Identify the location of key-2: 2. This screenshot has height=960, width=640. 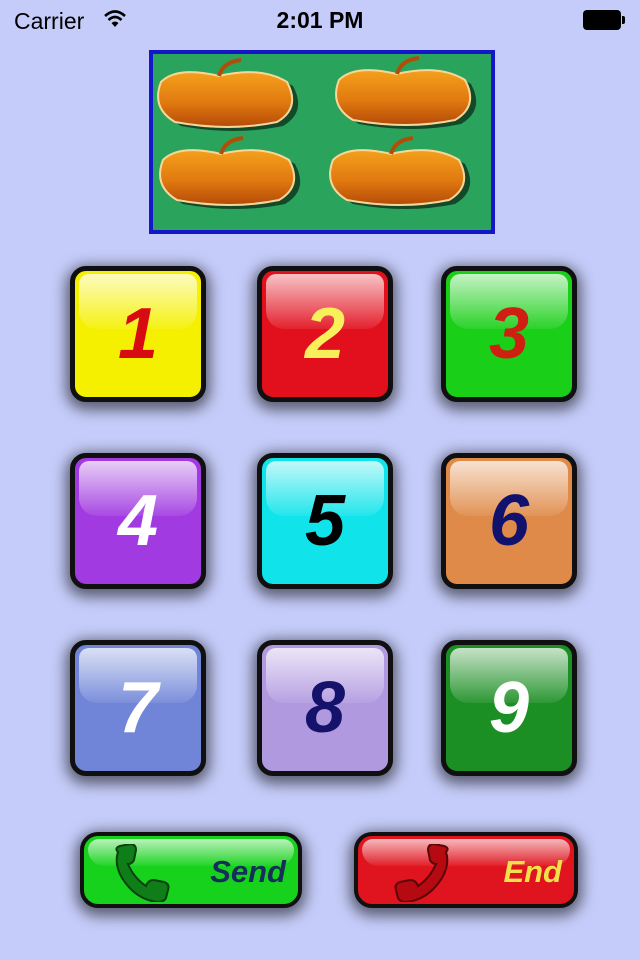
(325, 334).